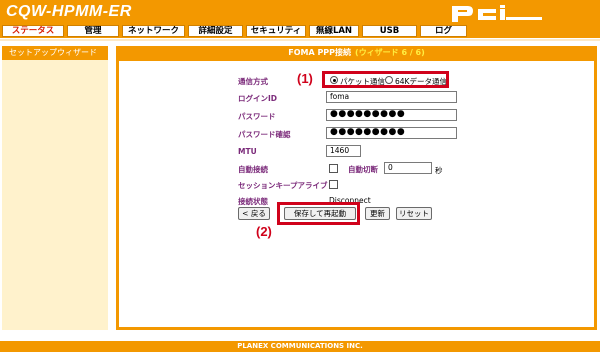 This screenshot has width=600, height=352. I want to click on pci-logo, so click(497, 13).